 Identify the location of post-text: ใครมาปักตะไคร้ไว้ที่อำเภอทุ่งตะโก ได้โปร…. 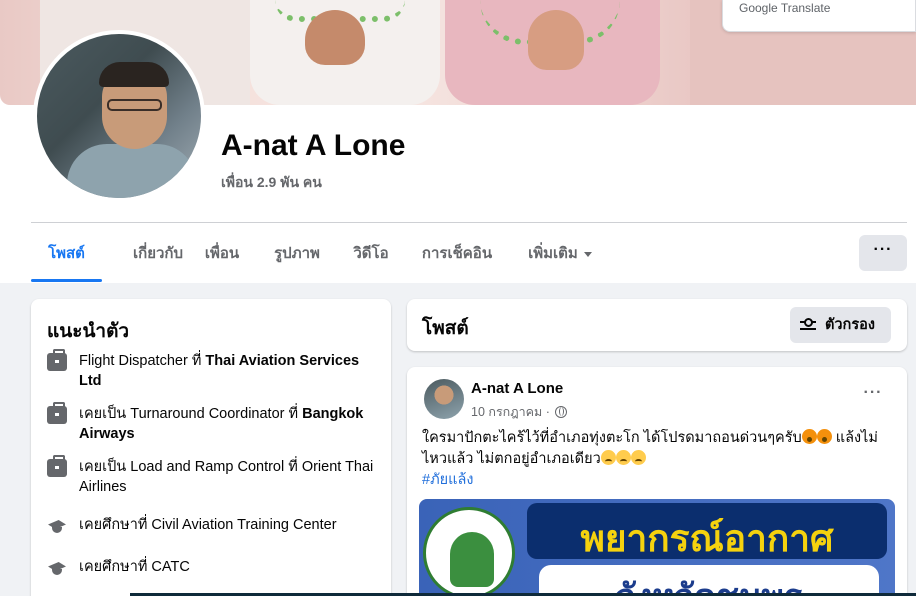
(650, 448).